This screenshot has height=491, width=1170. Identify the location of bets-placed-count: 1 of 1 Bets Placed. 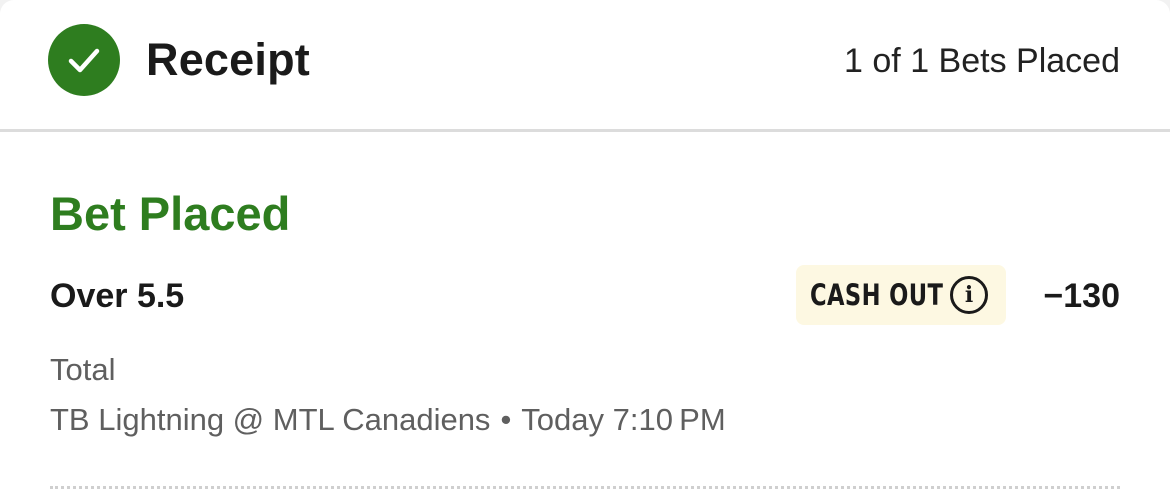
(982, 61).